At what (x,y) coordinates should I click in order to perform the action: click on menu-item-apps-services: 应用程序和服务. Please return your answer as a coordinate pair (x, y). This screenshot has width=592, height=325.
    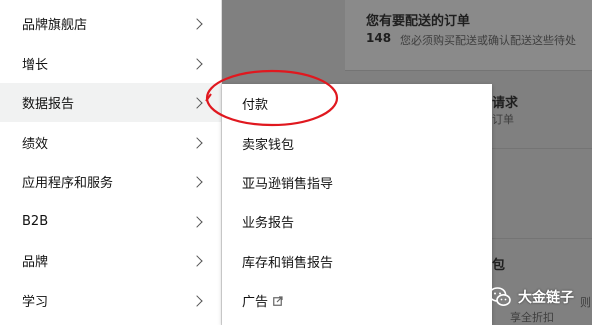
    Looking at the image, I should click on (110, 181).